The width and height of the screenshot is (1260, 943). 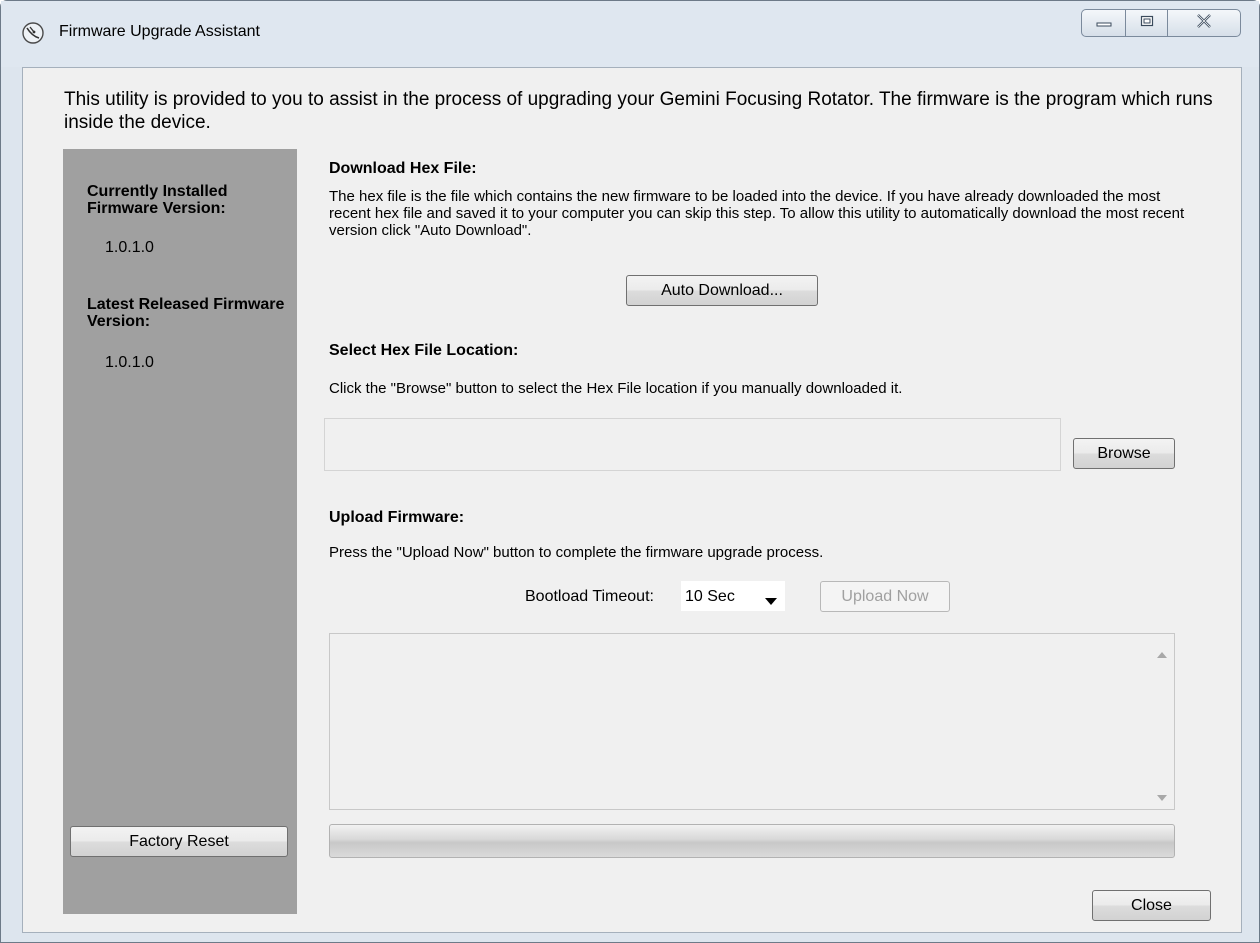 I want to click on caption-buttons, so click(x=1161, y=23).